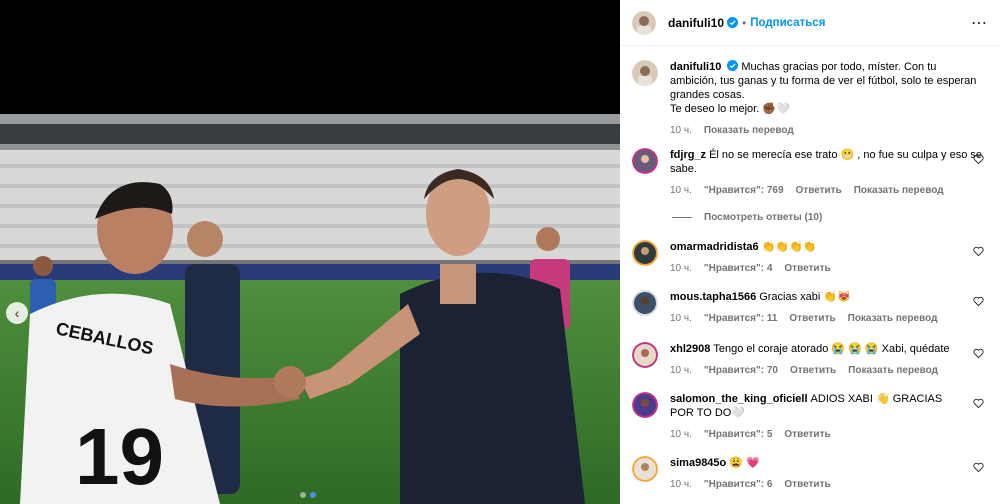 This screenshot has width=1000, height=504. Describe the element at coordinates (119, 456) in the screenshot. I see `jersey-number: 19` at that location.